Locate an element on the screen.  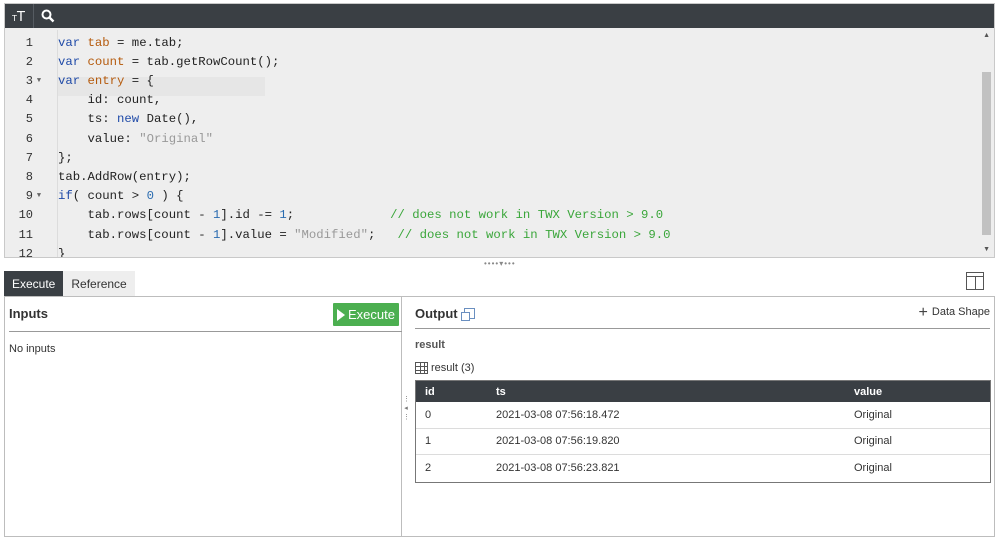
editor-scrollbar is located at coordinates (986, 142).